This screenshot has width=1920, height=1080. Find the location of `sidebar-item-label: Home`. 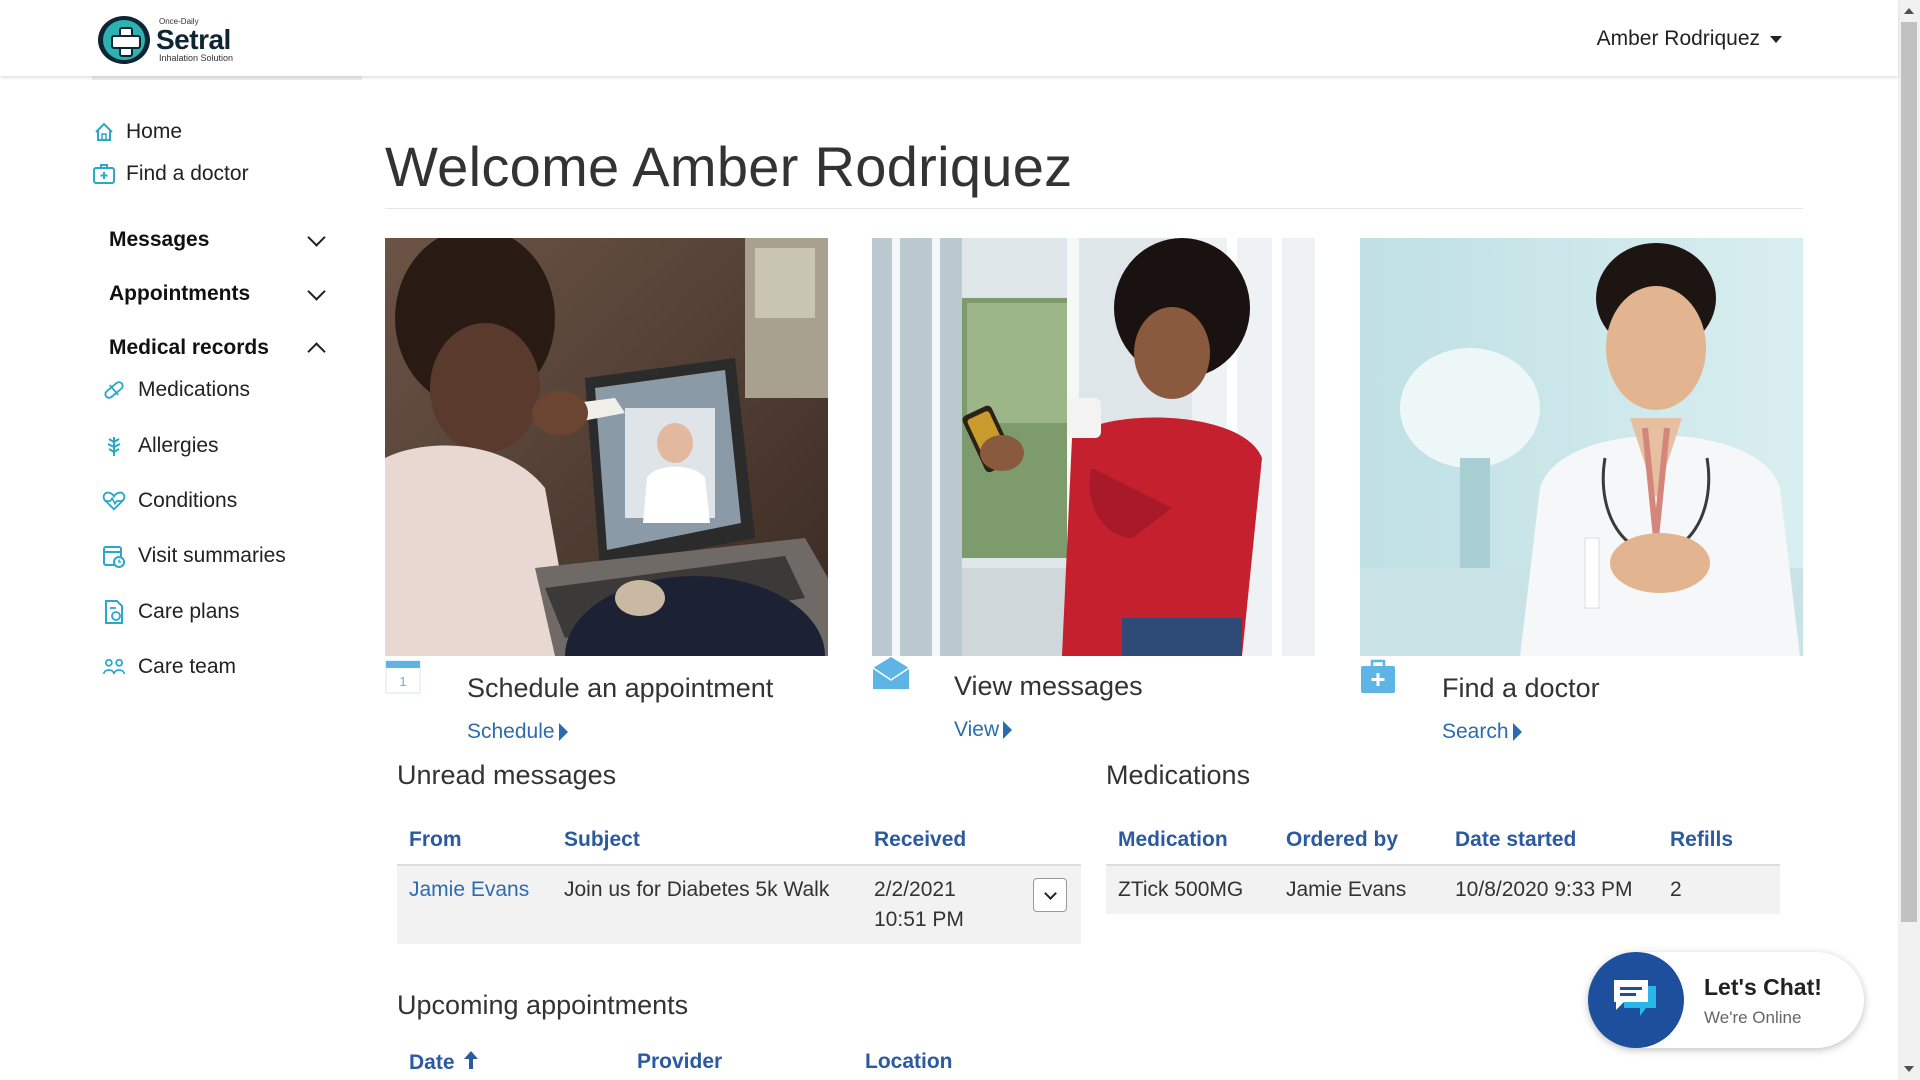

sidebar-item-label: Home is located at coordinates (154, 131).